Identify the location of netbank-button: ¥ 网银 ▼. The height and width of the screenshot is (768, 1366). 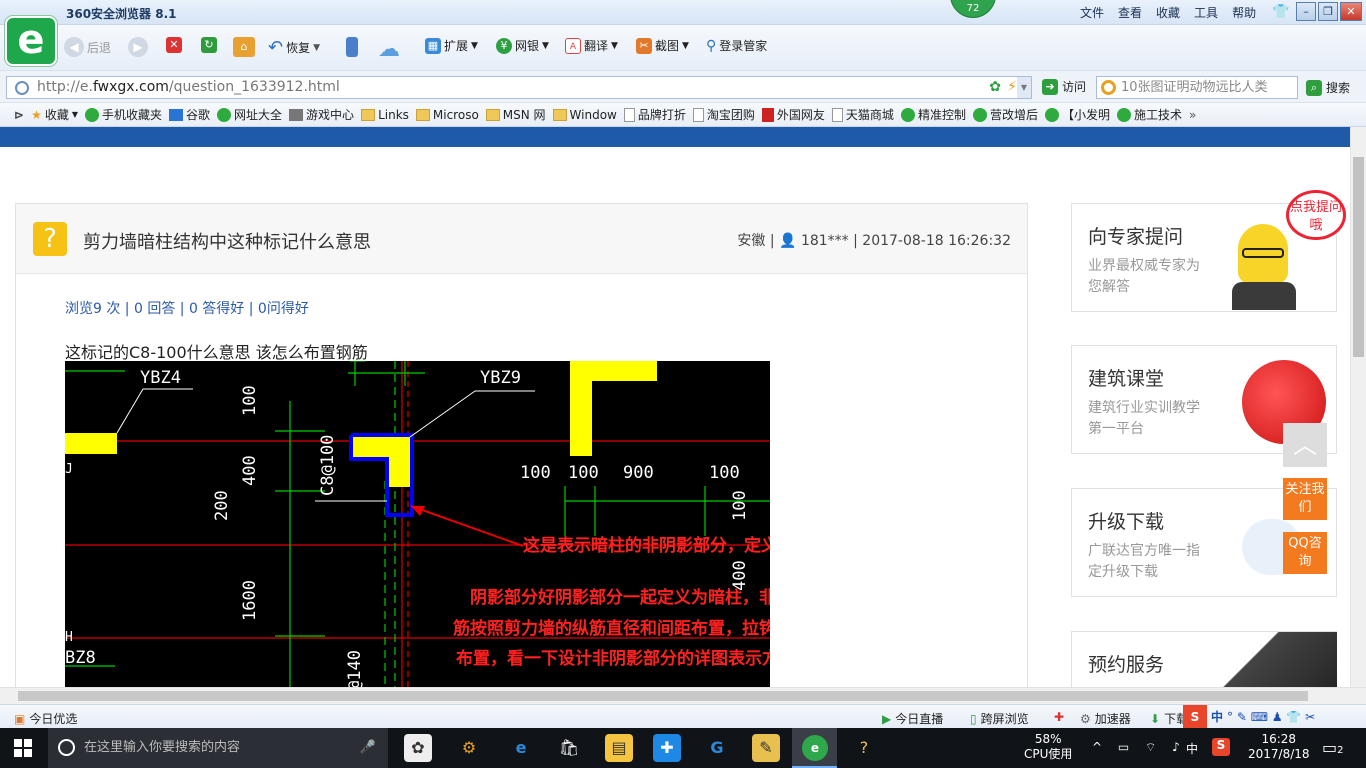
(522, 45).